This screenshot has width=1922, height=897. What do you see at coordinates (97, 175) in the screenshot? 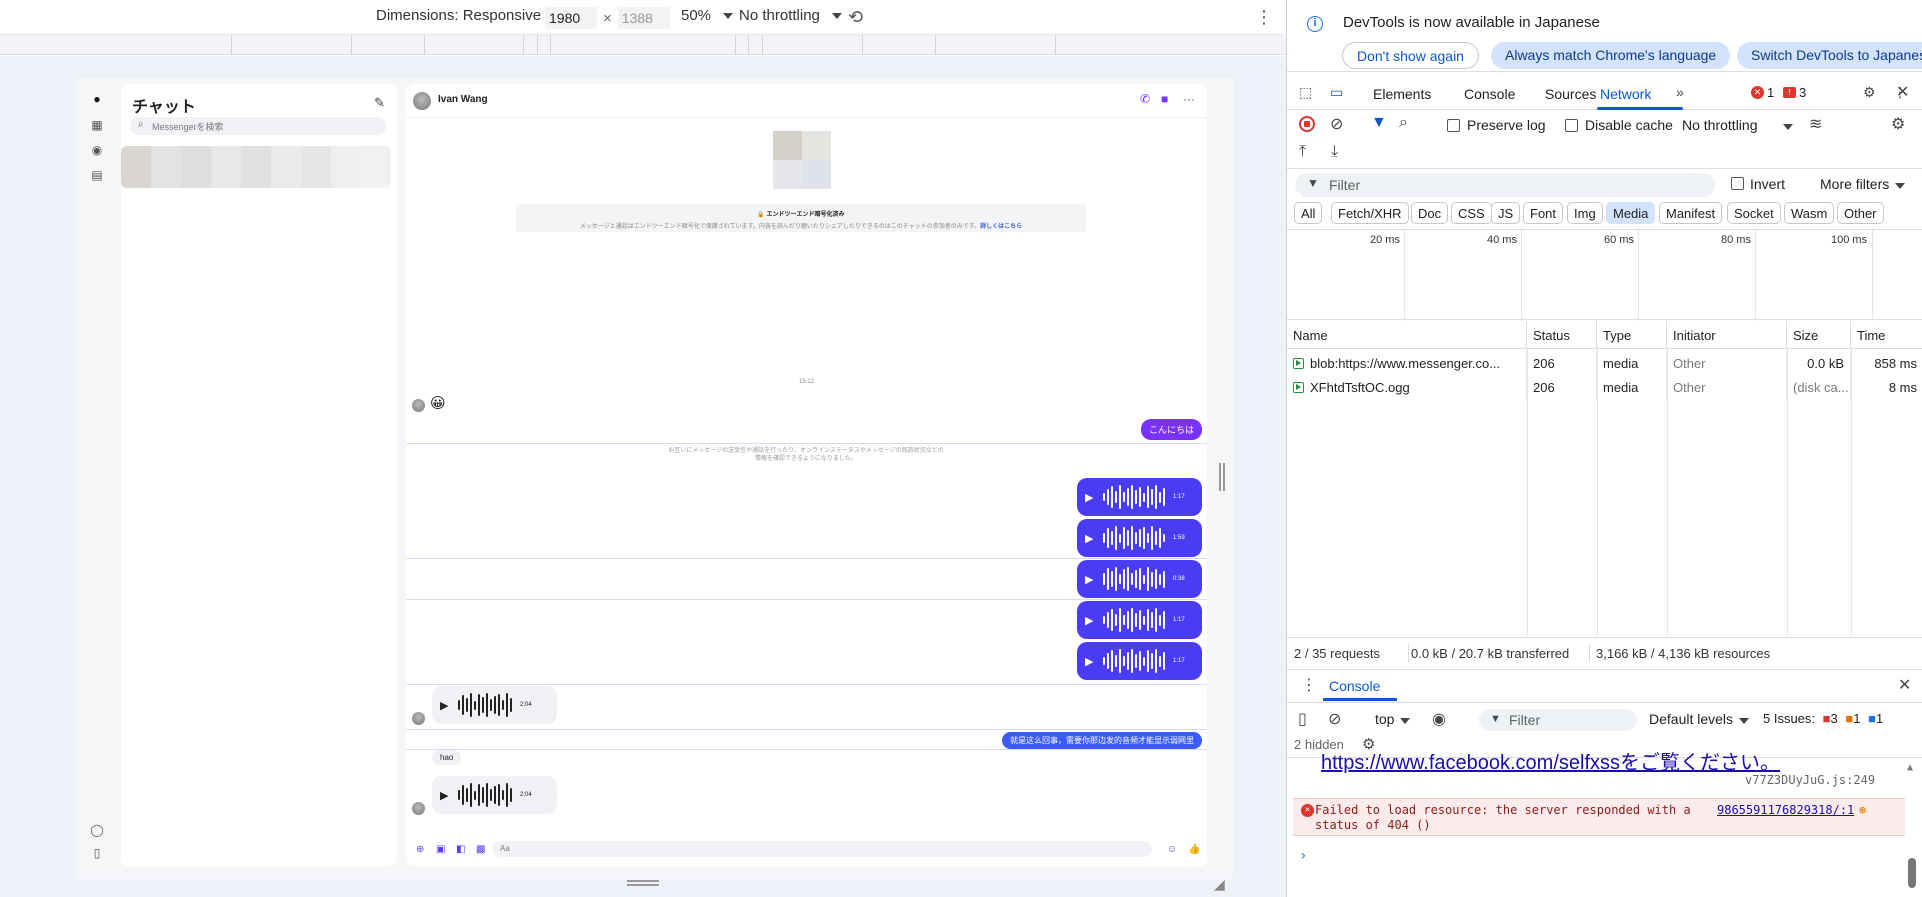
I see `archive-icon: ▤` at bounding box center [97, 175].